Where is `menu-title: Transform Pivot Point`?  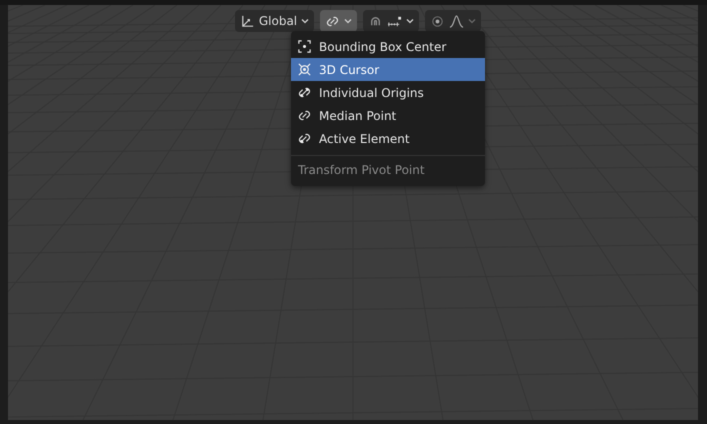
menu-title: Transform Pivot Point is located at coordinates (361, 170).